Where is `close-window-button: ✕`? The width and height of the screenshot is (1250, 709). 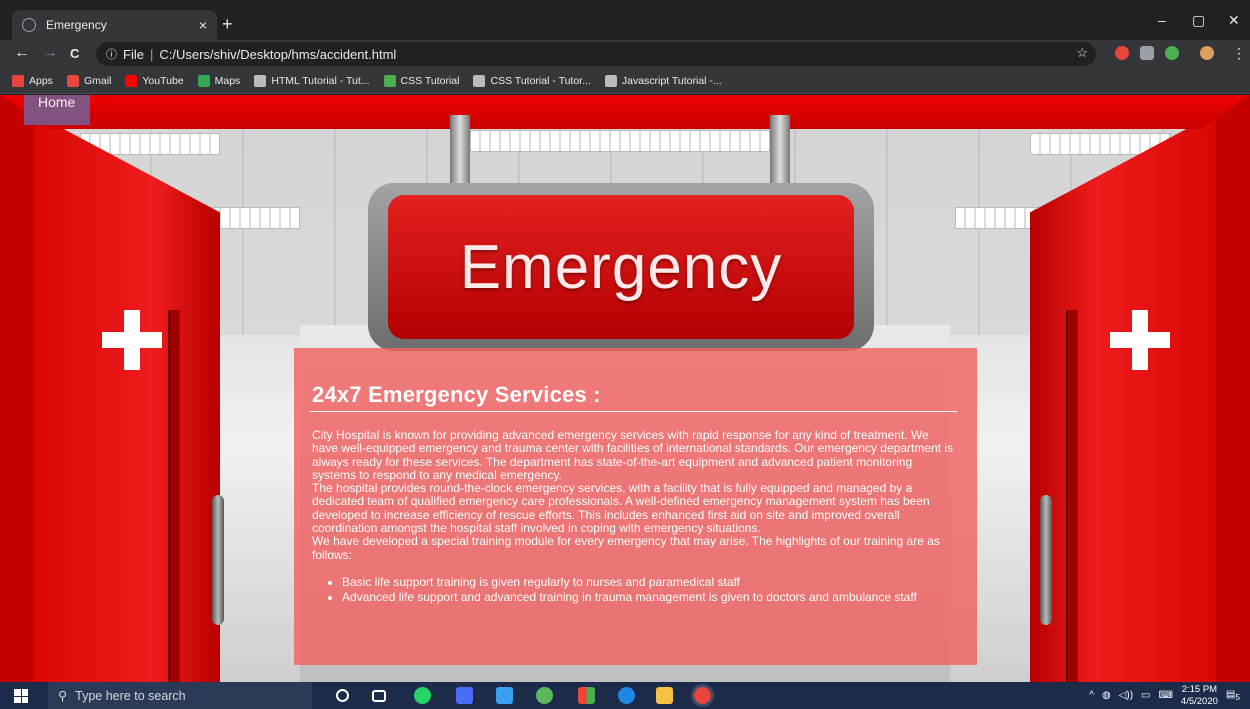
close-window-button: ✕ is located at coordinates (1234, 20).